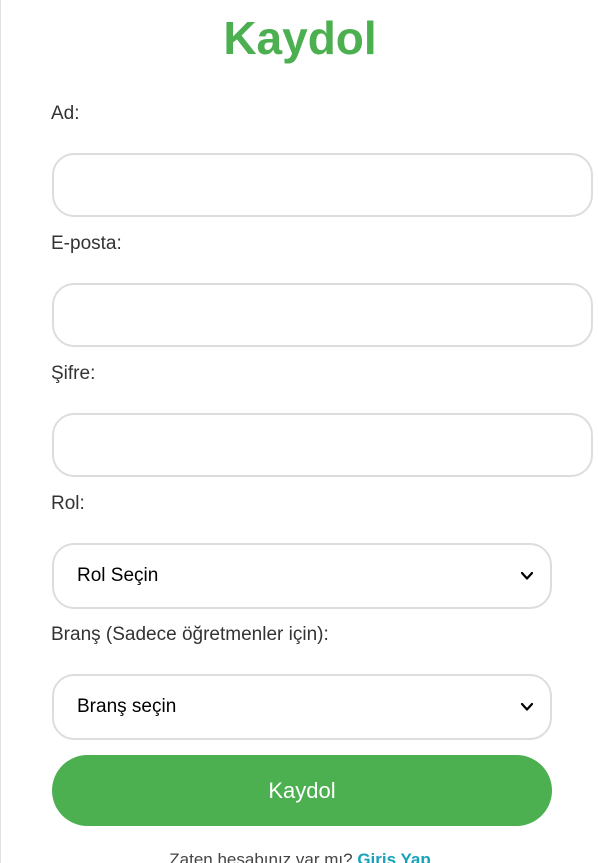 This screenshot has height=863, width=598. Describe the element at coordinates (300, 38) in the screenshot. I see `page-title: Kaydol` at that location.